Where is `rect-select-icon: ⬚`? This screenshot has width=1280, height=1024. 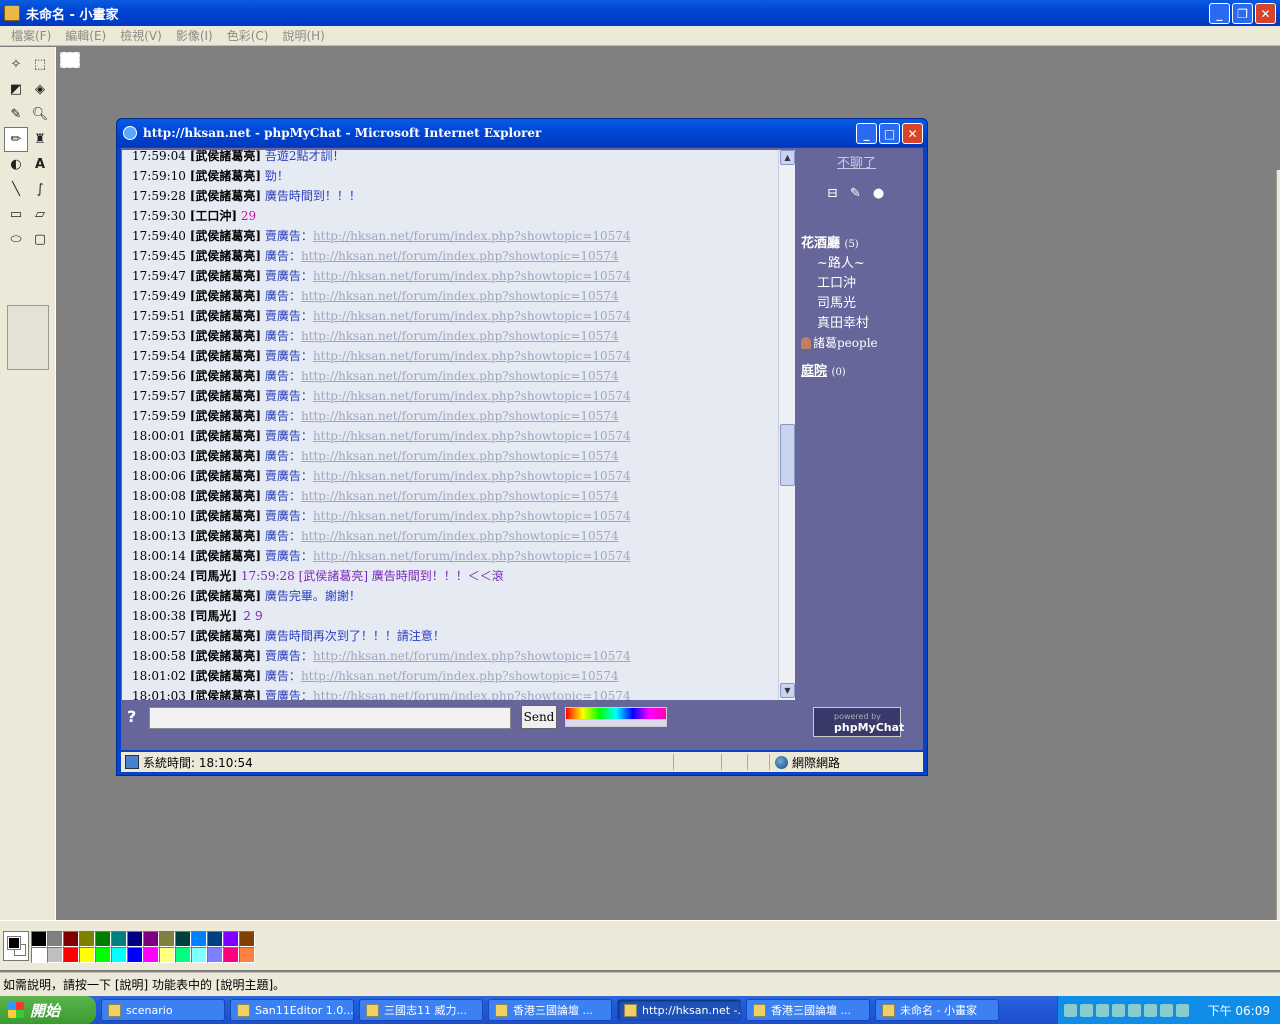
rect-select-icon: ⬚ is located at coordinates (40, 64).